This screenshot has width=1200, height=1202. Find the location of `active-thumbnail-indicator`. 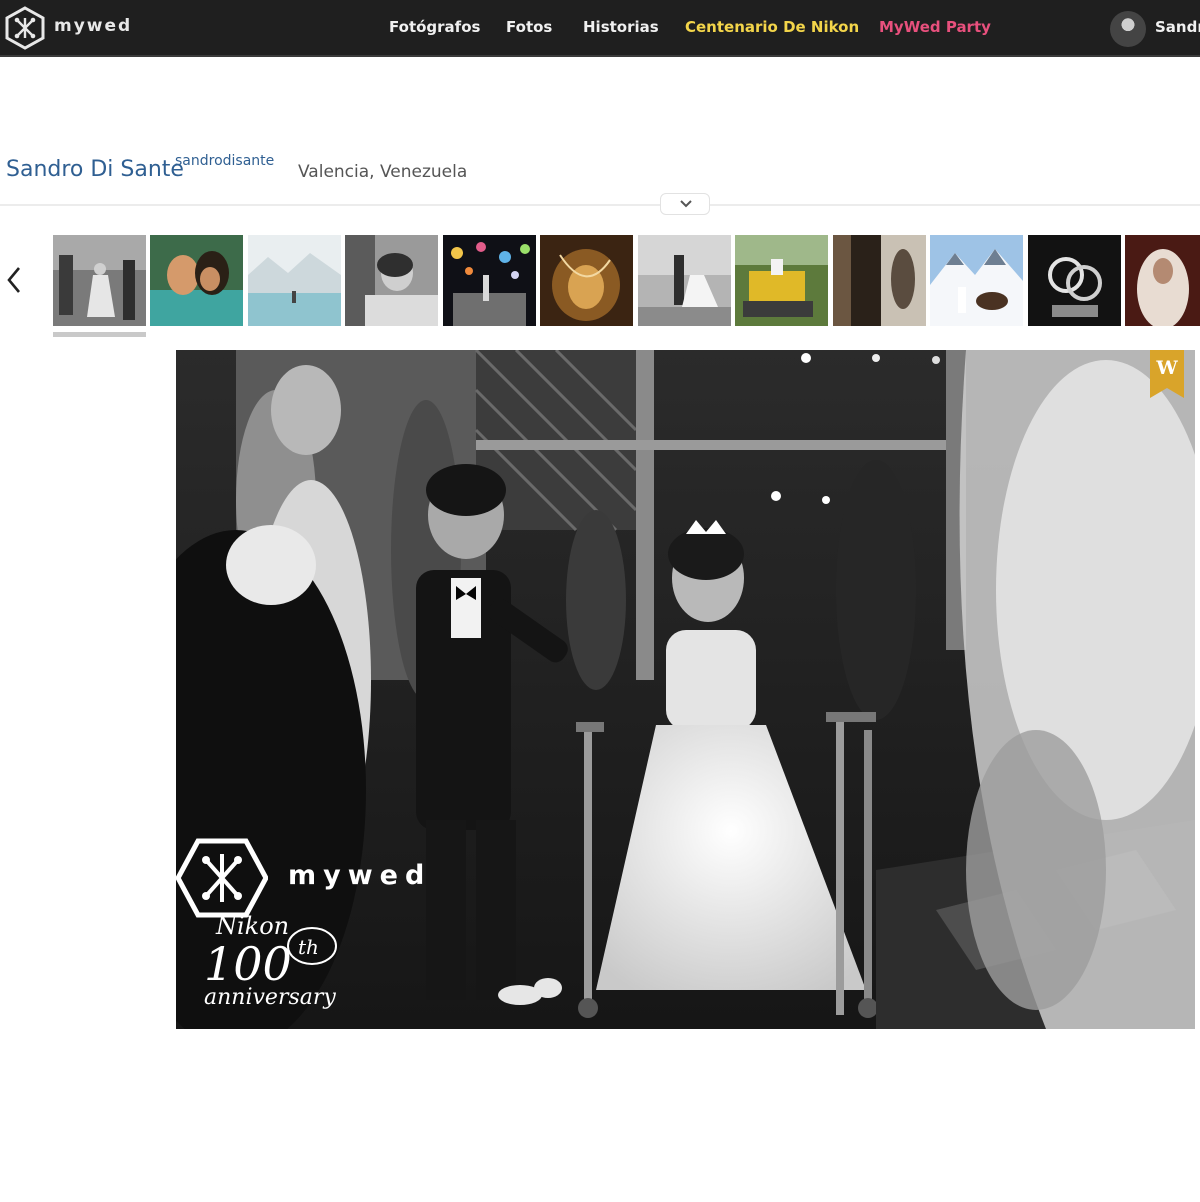

active-thumbnail-indicator is located at coordinates (99, 334).